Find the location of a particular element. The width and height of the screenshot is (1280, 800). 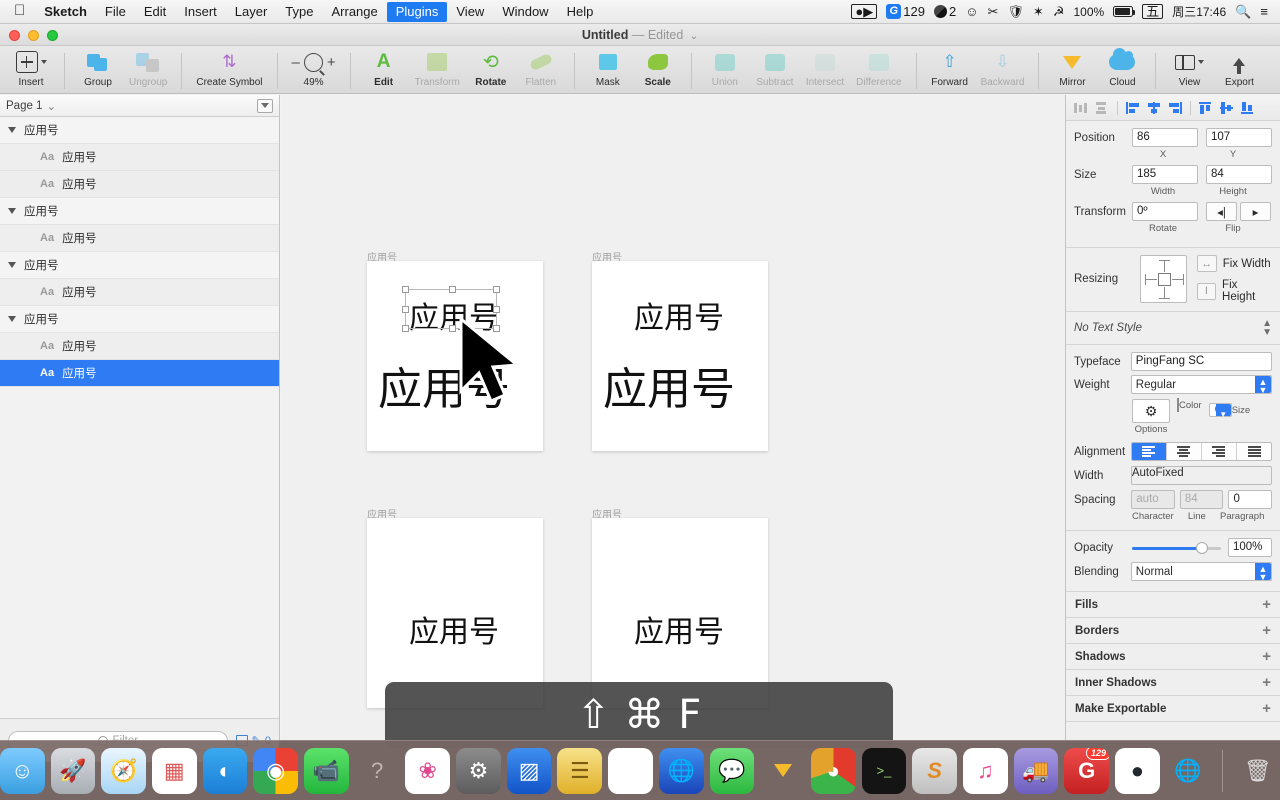

section-shadows: Shadows + is located at coordinates (1173, 657).